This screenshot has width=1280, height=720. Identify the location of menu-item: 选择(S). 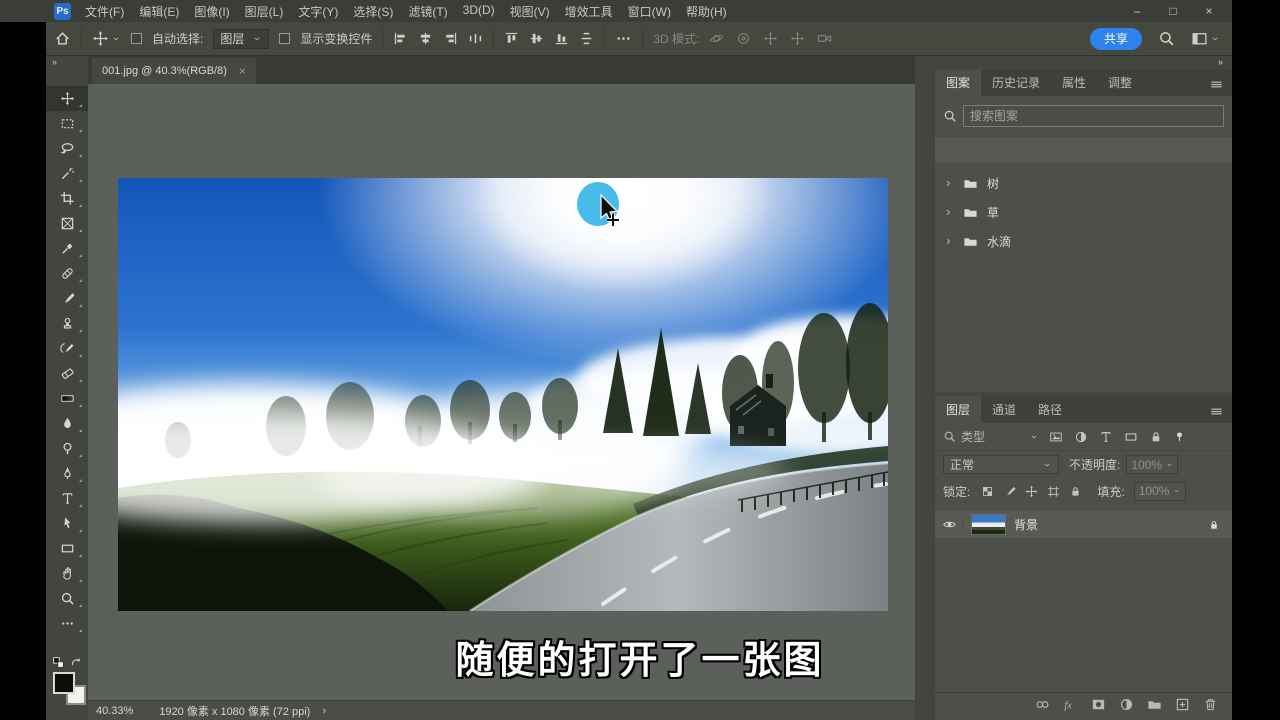
(373, 11).